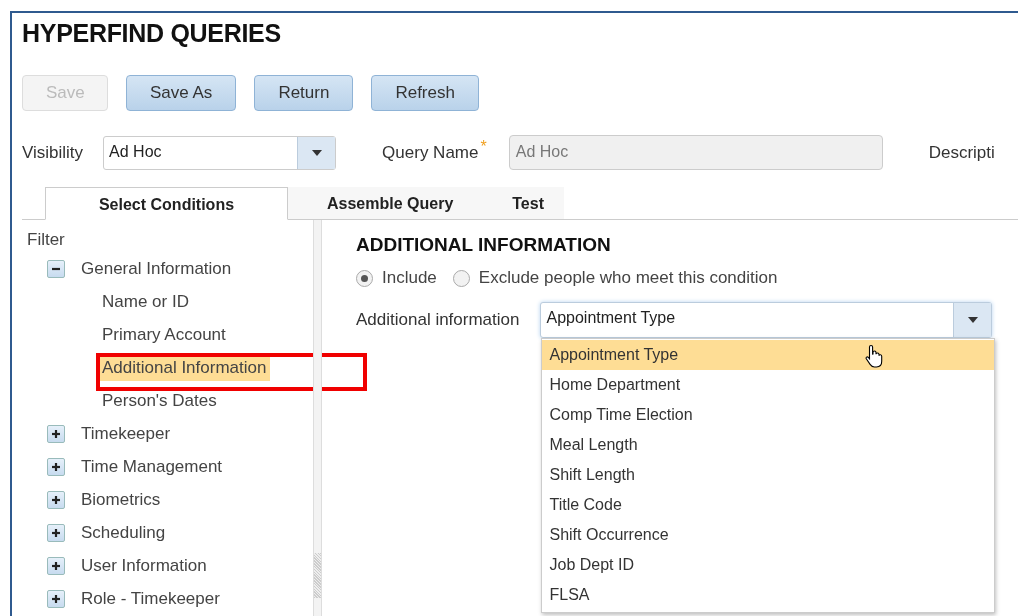  Describe the element at coordinates (766, 320) in the screenshot. I see `additional-info-dropdown: Appointment Type` at that location.